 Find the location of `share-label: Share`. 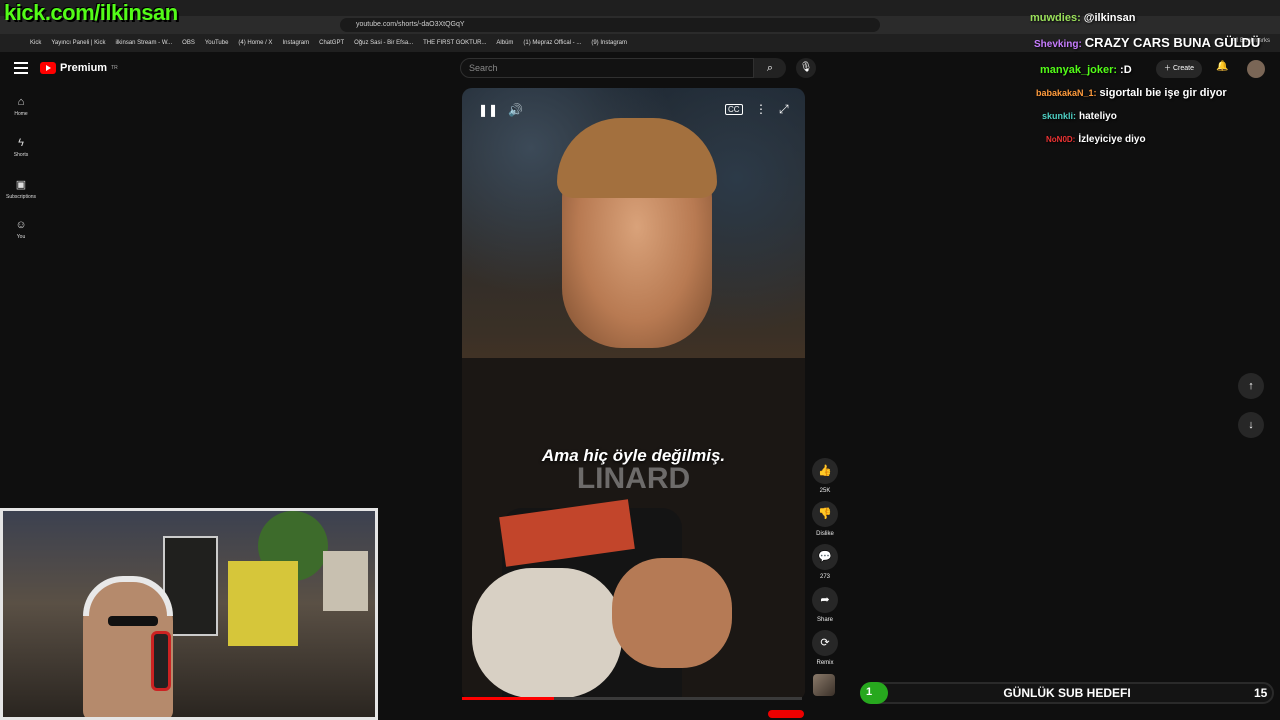

share-label: Share is located at coordinates (824, 620).